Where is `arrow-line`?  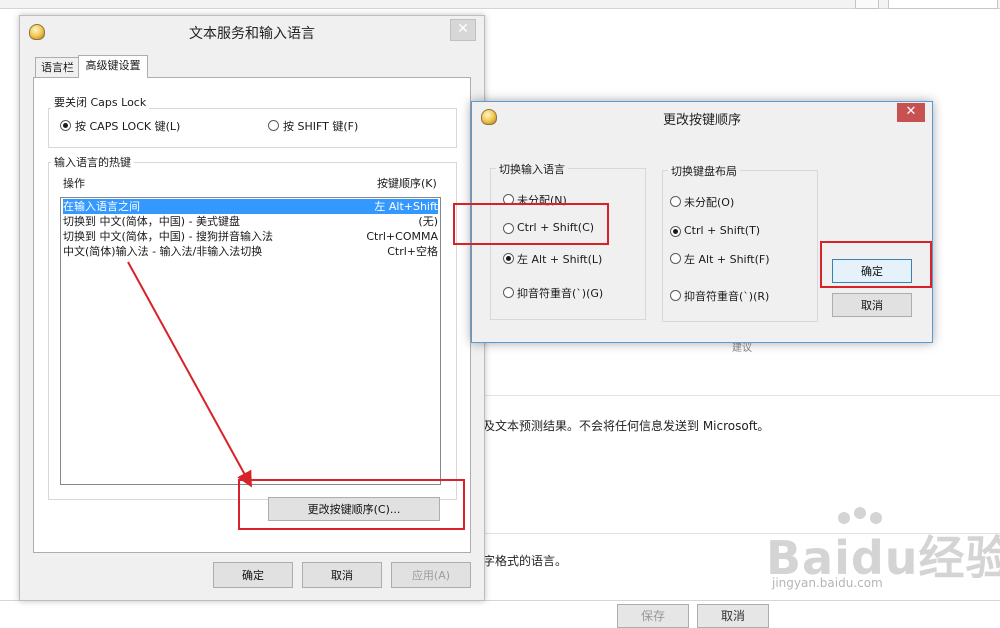
arrow-line is located at coordinates (189, 374).